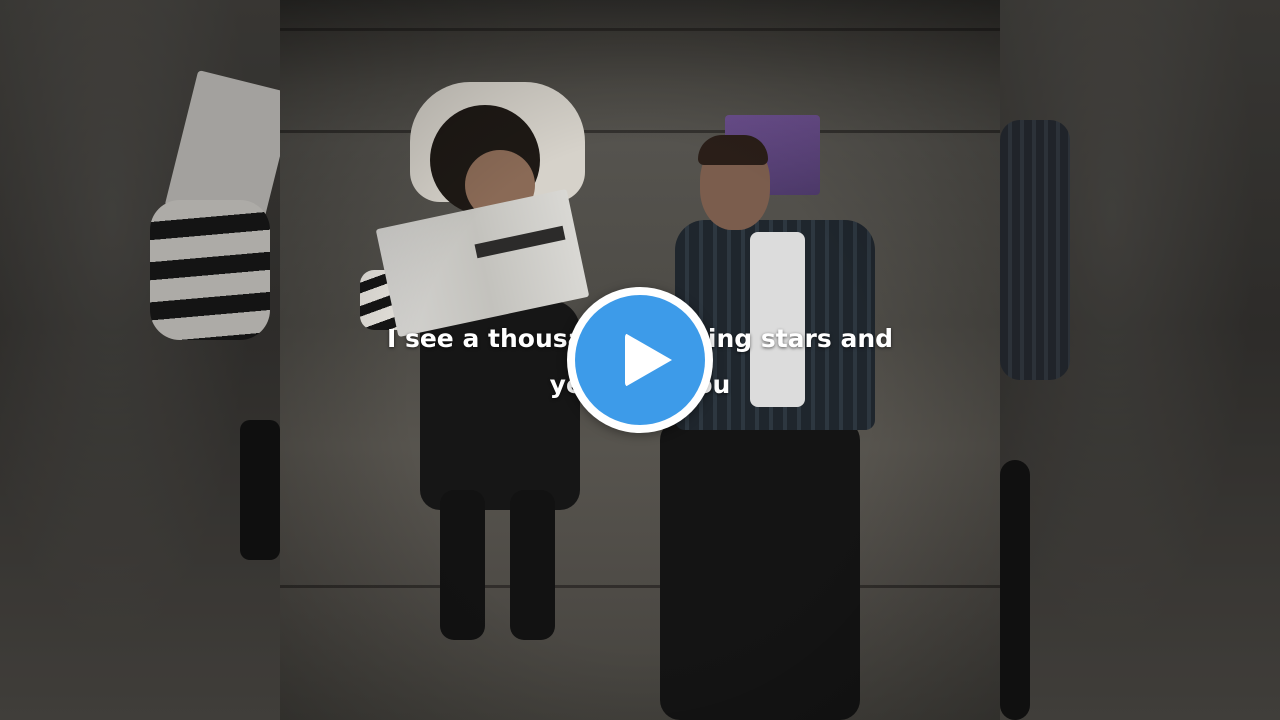 The image size is (1280, 720). I want to click on play-button, so click(640, 360).